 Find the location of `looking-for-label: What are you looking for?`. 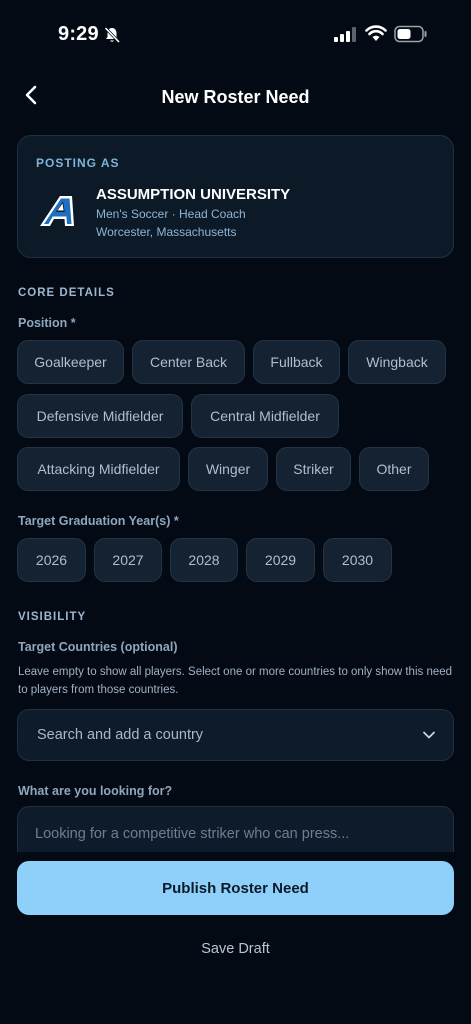

looking-for-label: What are you looking for? is located at coordinates (95, 791).